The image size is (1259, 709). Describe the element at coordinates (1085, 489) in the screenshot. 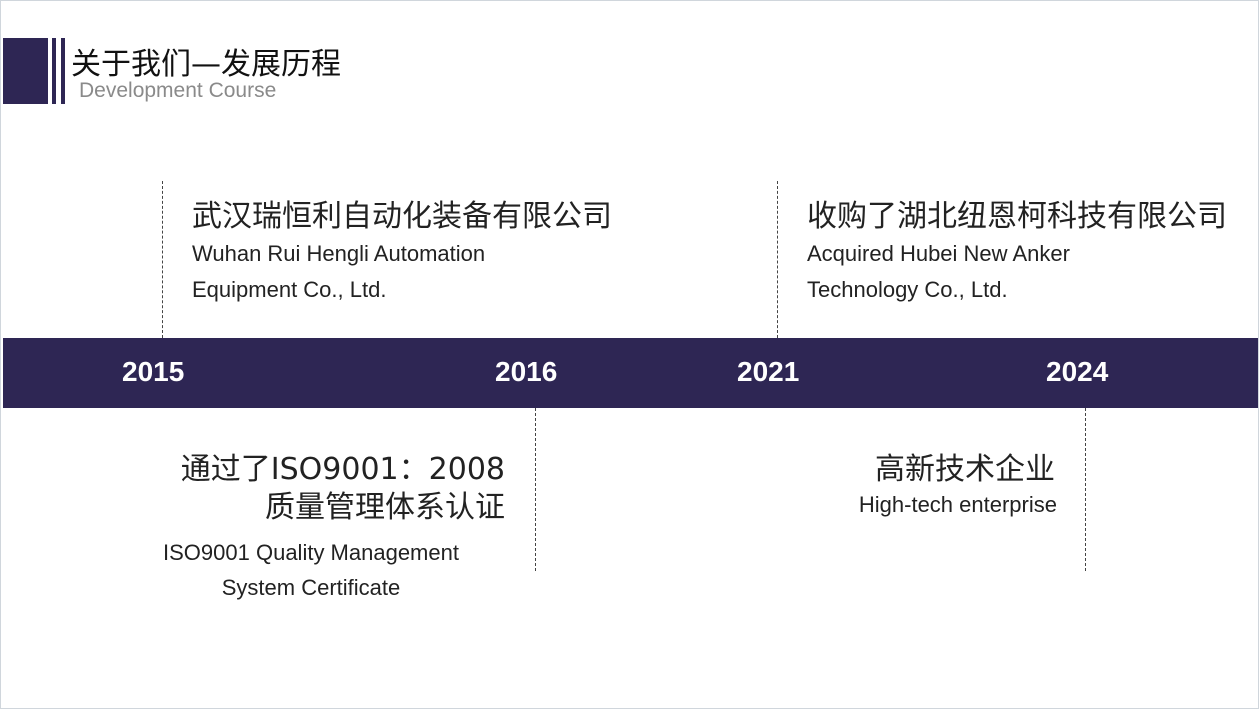

I see `connector-2024` at that location.